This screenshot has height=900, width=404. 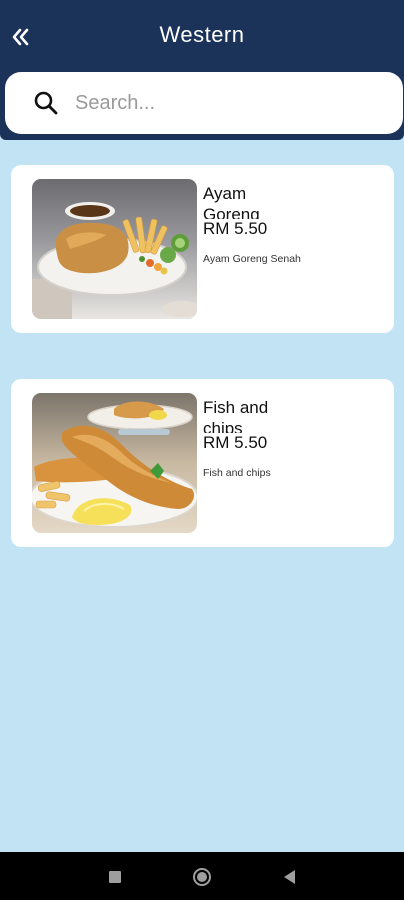 What do you see at coordinates (231, 201) in the screenshot?
I see `item-name: Ayam Goreng Senah` at bounding box center [231, 201].